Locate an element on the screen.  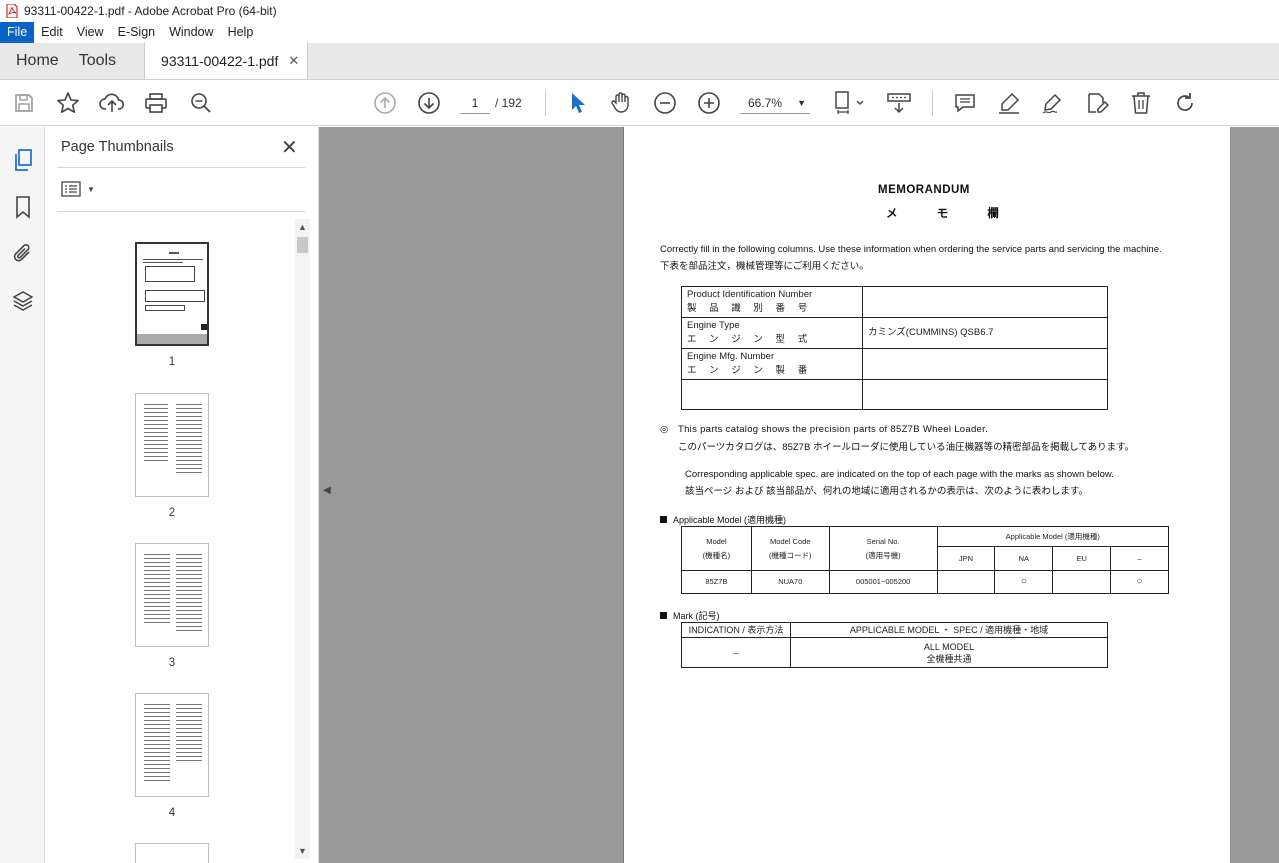
document-title-jp: メ モ 欄 is located at coordinates (951, 214).